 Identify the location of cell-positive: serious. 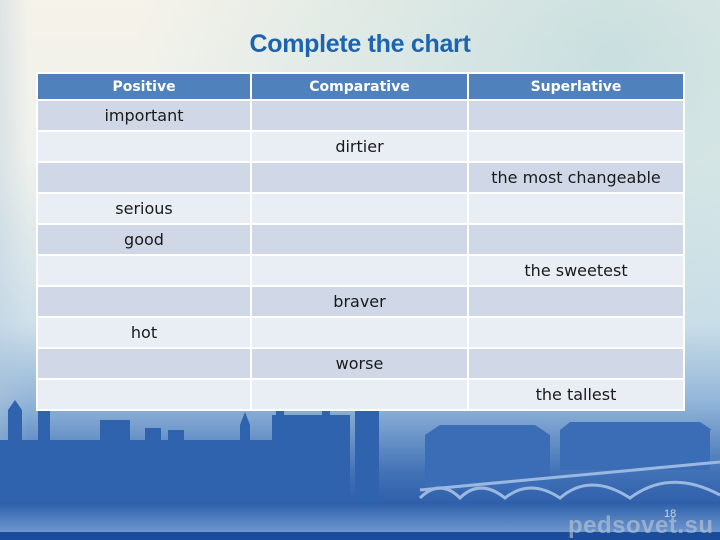
(144, 208).